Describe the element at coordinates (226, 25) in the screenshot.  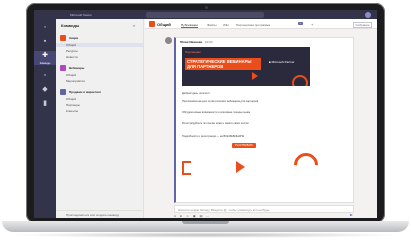
I see `tab-wiki: Wiki` at that location.